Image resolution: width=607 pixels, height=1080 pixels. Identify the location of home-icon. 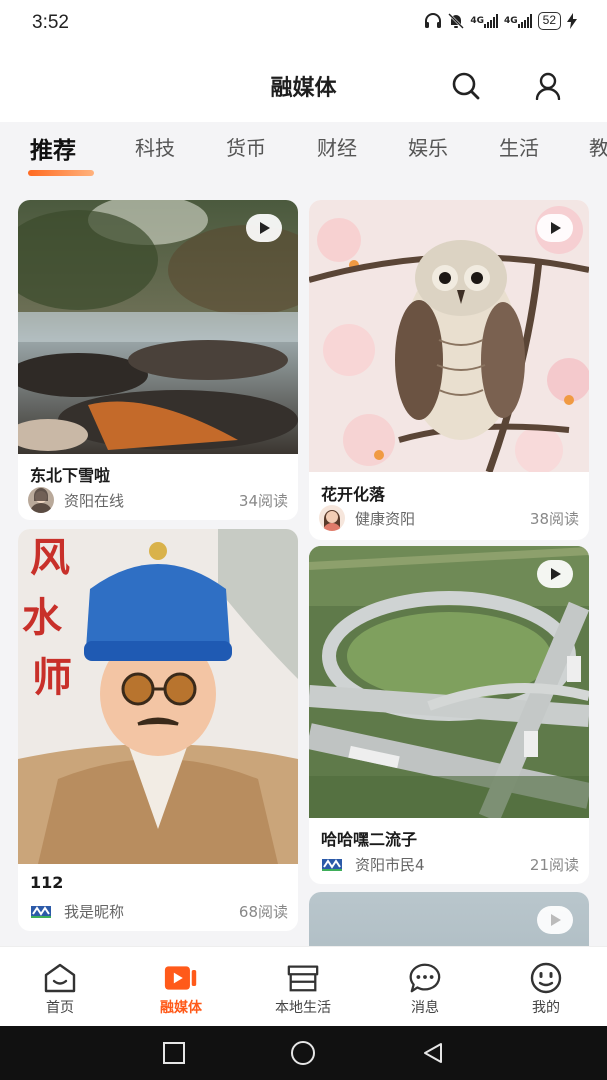
(60, 978).